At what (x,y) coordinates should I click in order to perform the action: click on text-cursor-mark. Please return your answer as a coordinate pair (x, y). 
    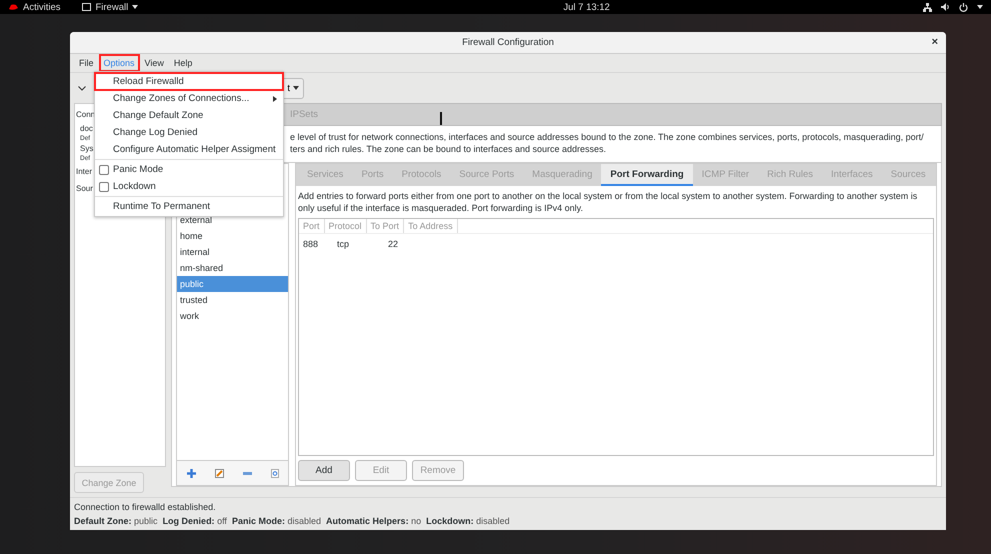
    Looking at the image, I should click on (441, 118).